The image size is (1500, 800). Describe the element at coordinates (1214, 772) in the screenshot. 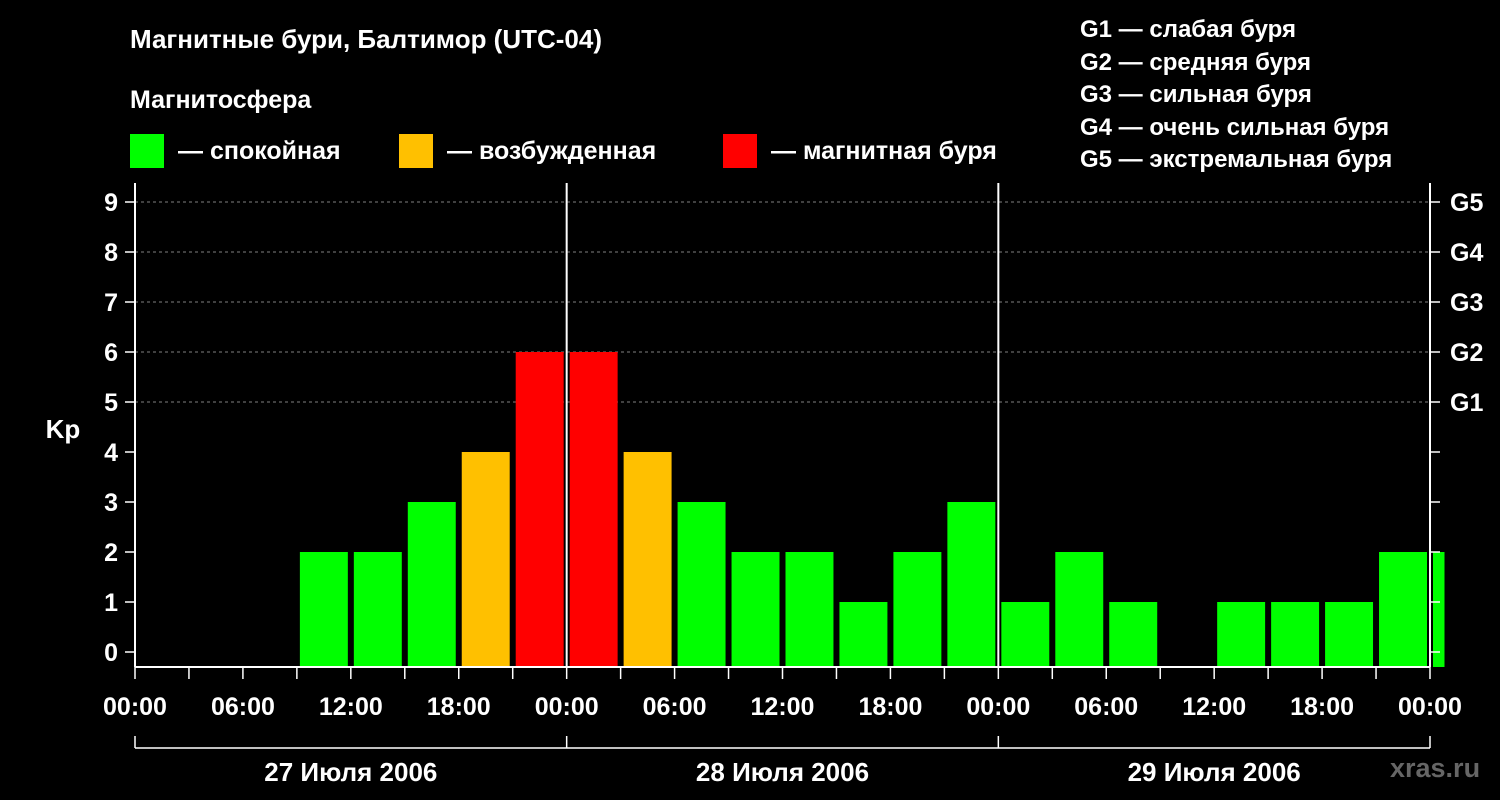

I see `day-label: 29 Июля 2006` at that location.